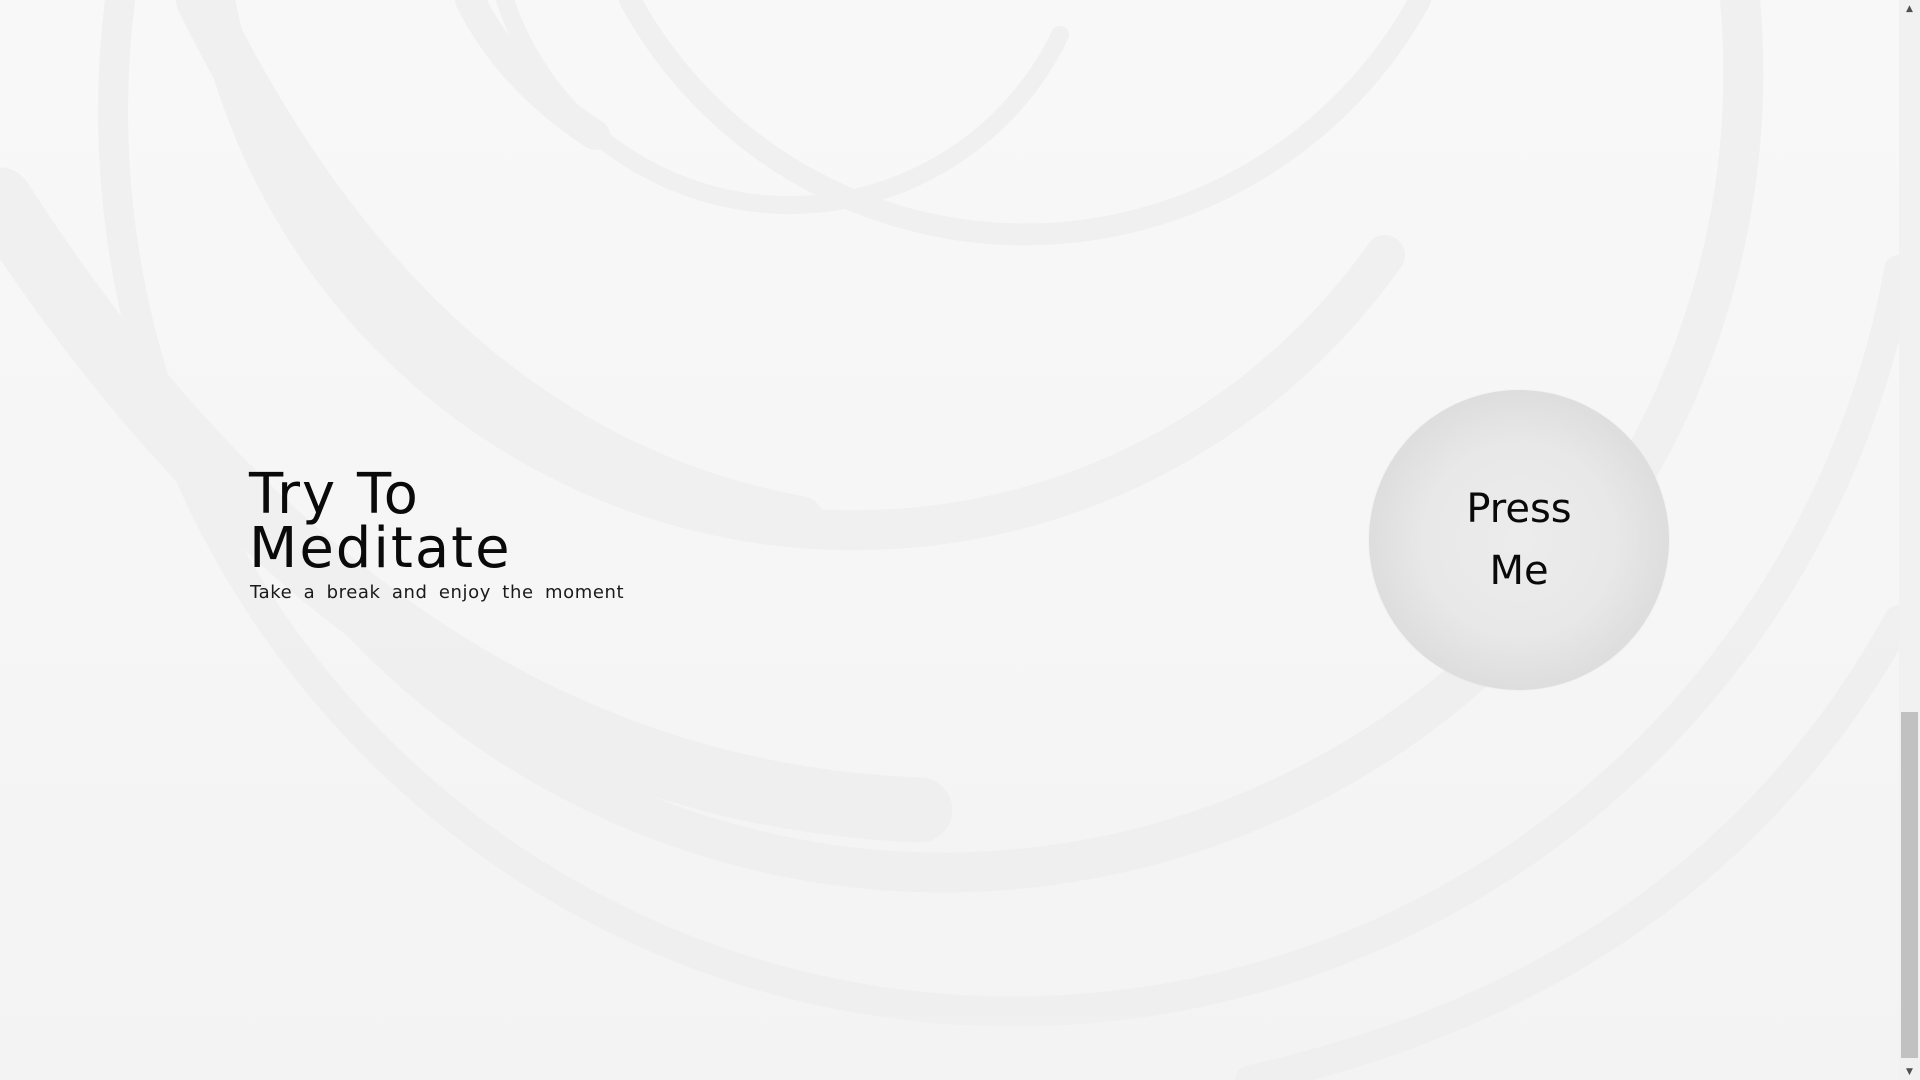 This screenshot has width=1920, height=1080. I want to click on press-me-button: Press Me, so click(1519, 540).